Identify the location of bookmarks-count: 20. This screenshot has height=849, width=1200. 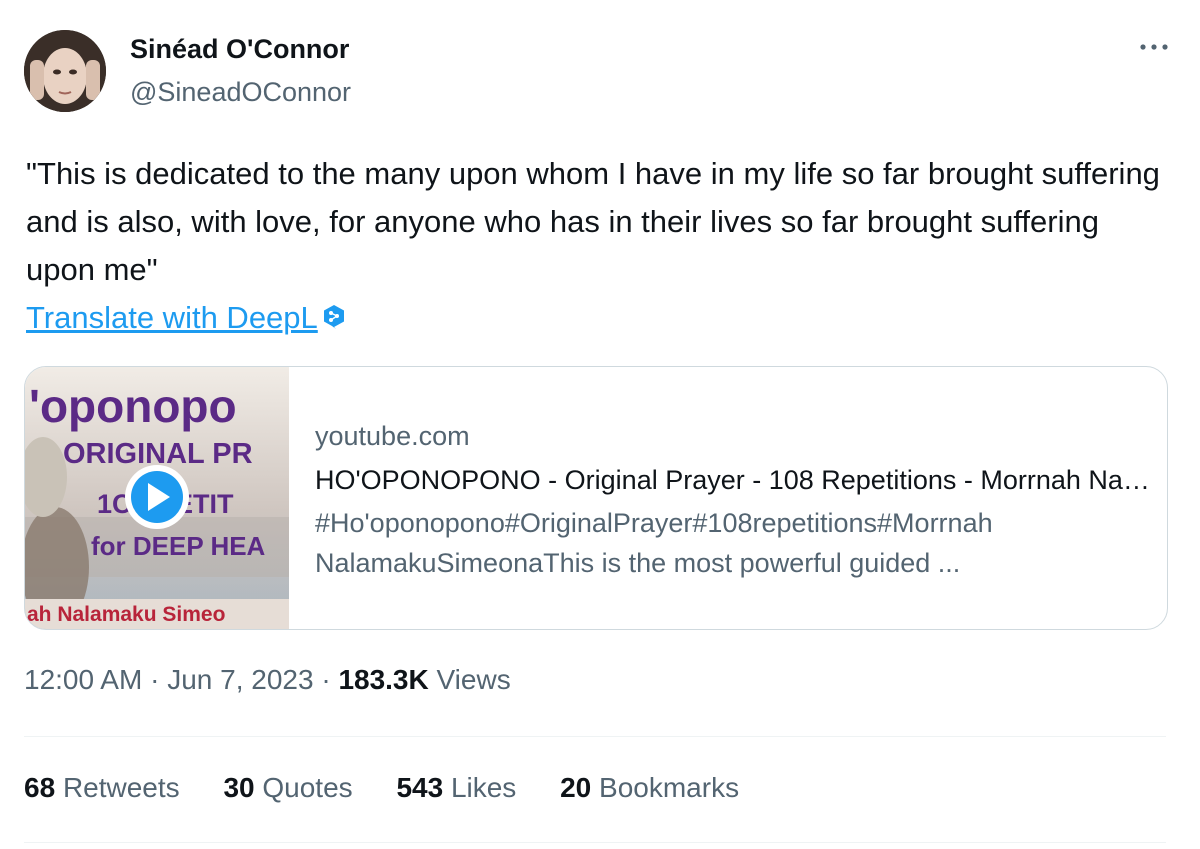
(576, 787).